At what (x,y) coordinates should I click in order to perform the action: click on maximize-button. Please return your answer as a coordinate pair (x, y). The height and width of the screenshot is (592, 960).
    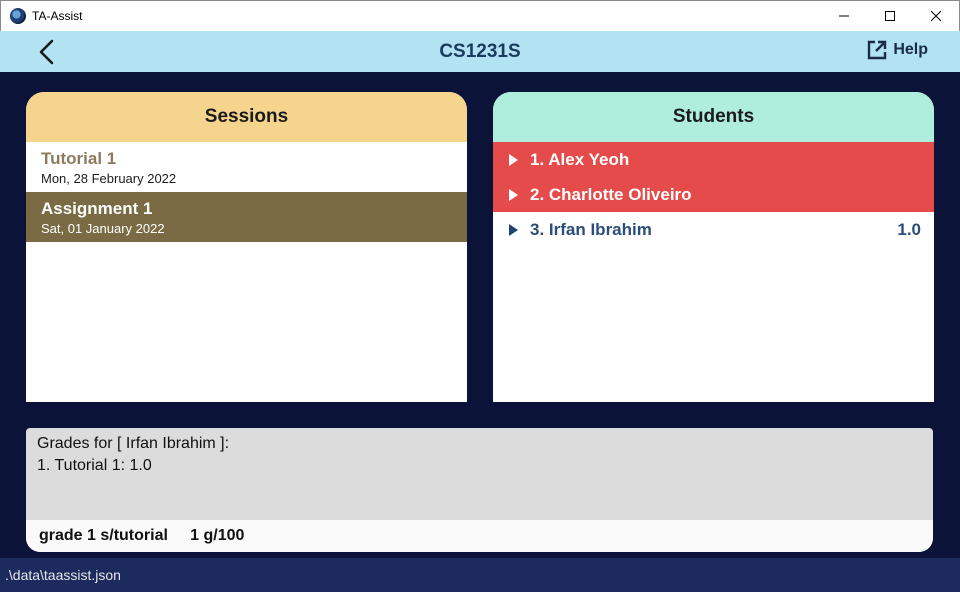
    Looking at the image, I should click on (890, 16).